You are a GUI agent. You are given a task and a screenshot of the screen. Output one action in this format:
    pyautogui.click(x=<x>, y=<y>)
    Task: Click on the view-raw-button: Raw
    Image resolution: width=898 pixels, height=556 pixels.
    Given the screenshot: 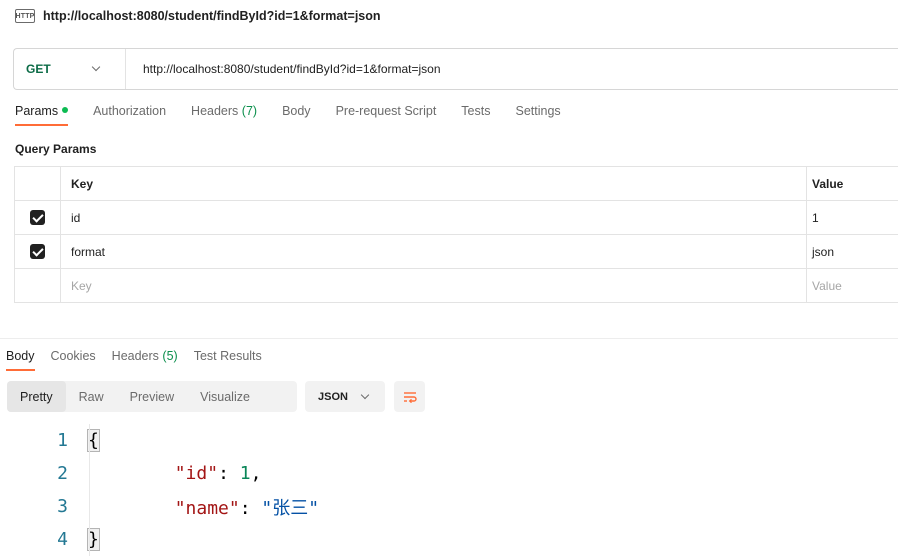 What is the action you would take?
    pyautogui.click(x=91, y=396)
    